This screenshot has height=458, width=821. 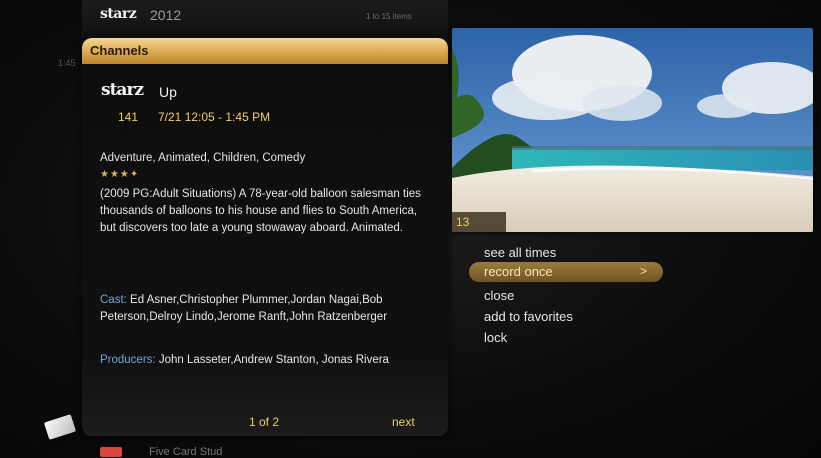 What do you see at coordinates (520, 252) in the screenshot?
I see `menu-see-all-times: see all times` at bounding box center [520, 252].